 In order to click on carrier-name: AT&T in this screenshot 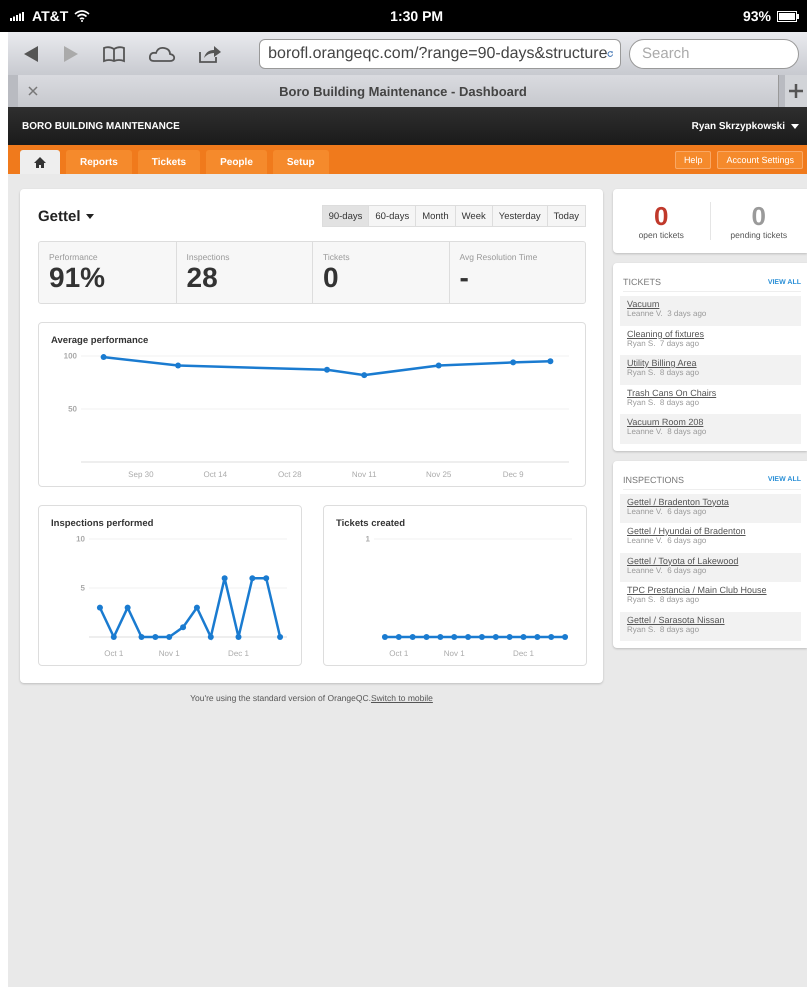, I will do `click(50, 16)`.